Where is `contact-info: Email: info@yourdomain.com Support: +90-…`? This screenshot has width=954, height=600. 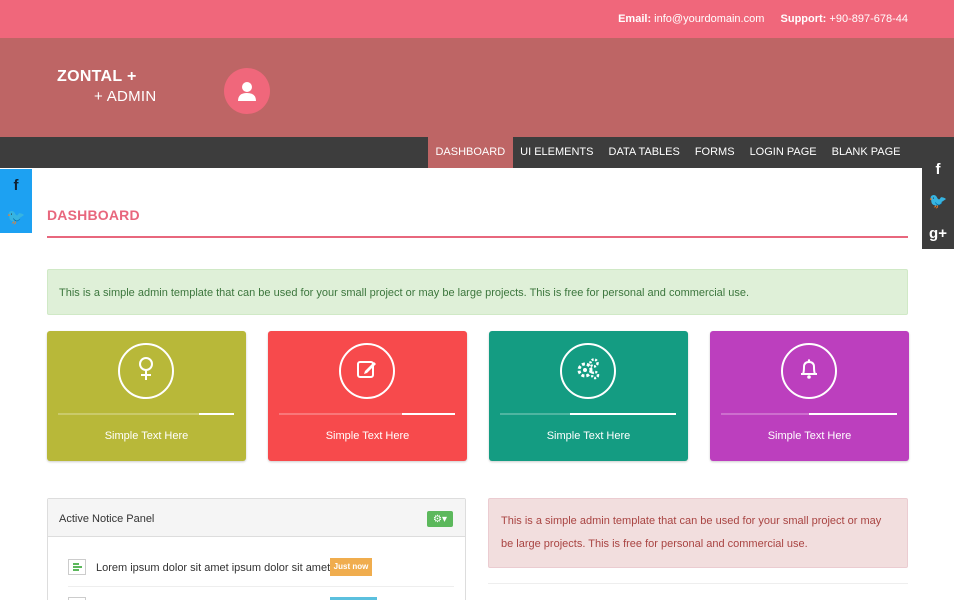
contact-info: Email: info@yourdomain.com Support: +90-… is located at coordinates (763, 19).